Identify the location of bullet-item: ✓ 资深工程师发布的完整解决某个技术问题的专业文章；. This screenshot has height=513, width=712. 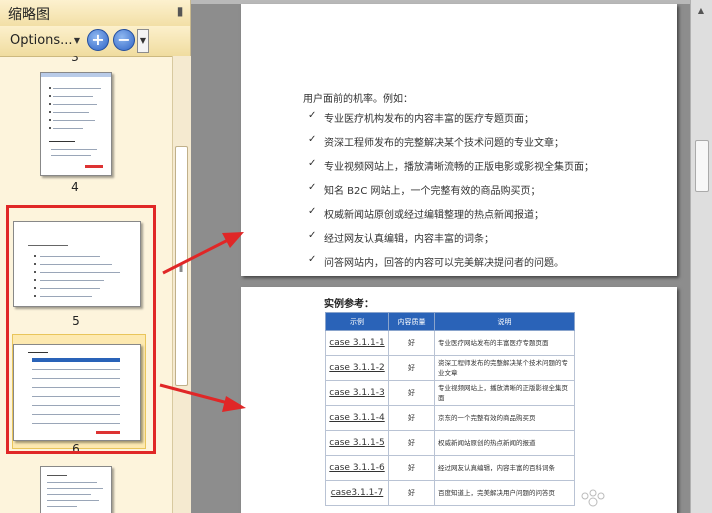
(436, 141).